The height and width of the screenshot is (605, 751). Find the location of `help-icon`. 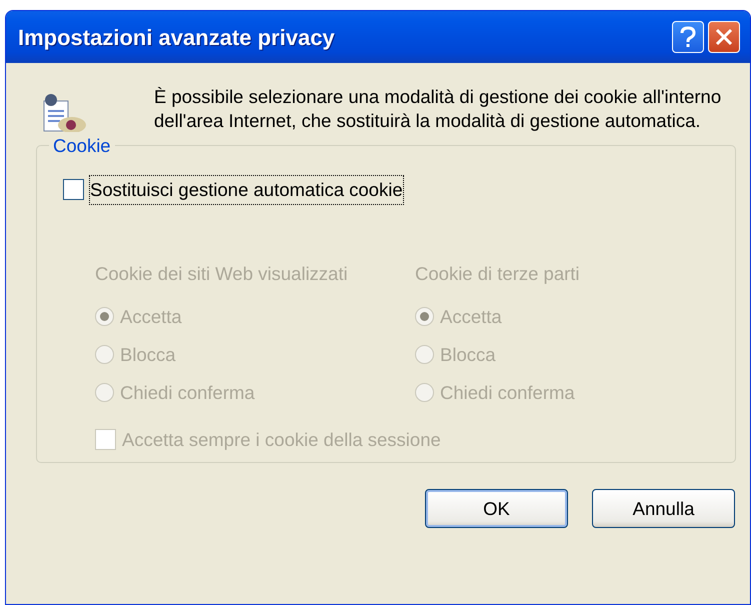

help-icon is located at coordinates (688, 37).